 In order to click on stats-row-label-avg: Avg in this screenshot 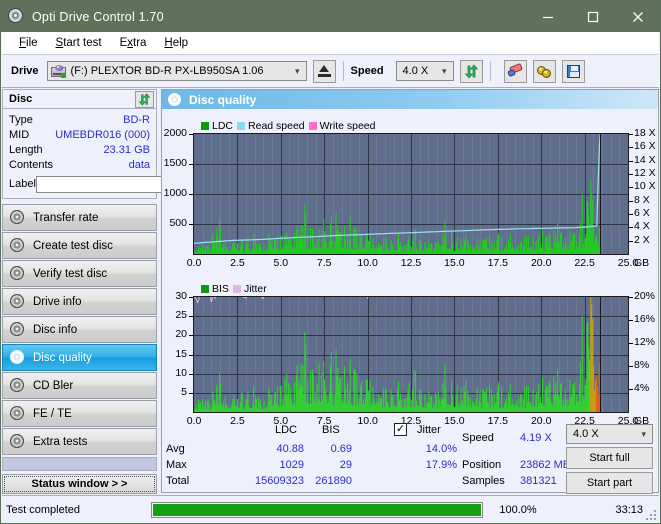, I will do `click(175, 449)`.